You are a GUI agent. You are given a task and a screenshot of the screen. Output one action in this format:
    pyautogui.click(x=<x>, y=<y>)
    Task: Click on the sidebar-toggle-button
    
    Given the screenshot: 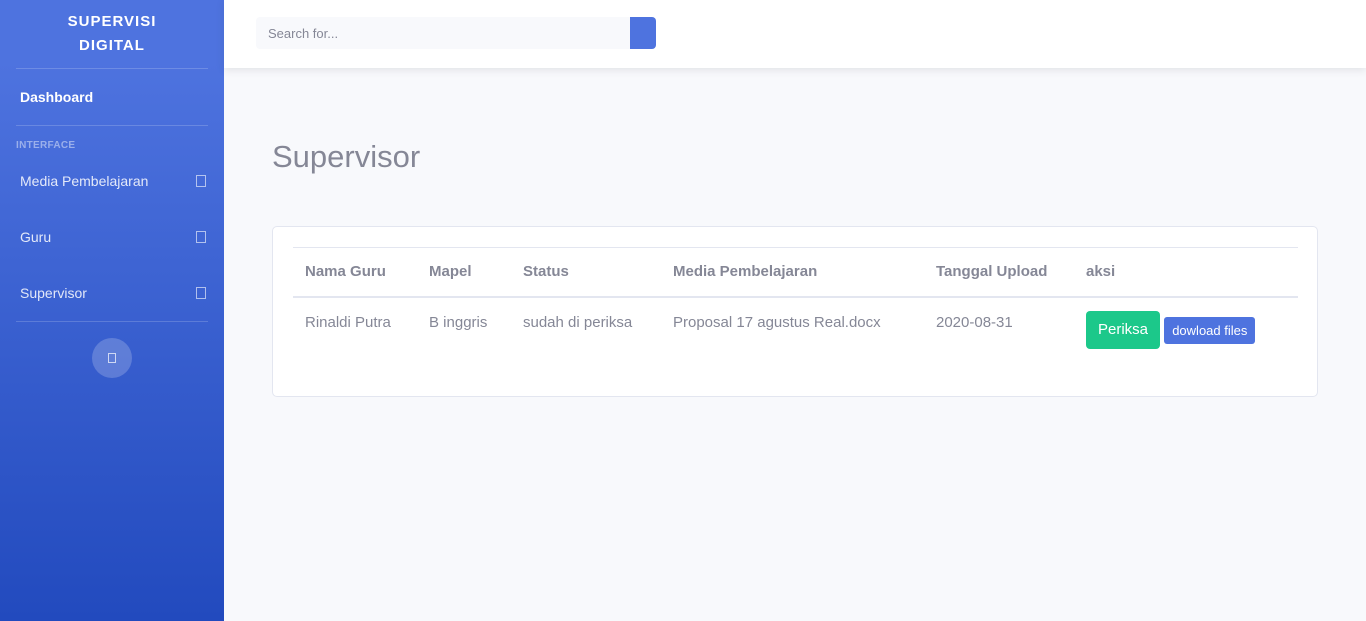 What is the action you would take?
    pyautogui.click(x=112, y=358)
    